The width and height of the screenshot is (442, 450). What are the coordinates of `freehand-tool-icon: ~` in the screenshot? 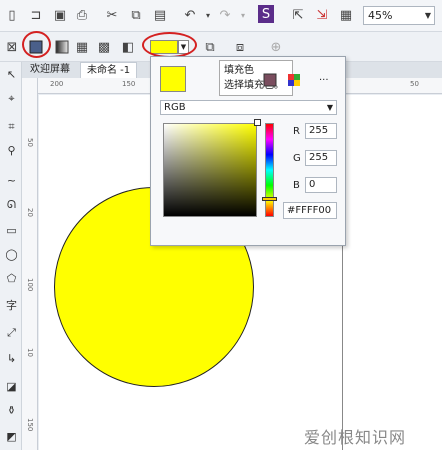 It's located at (11, 180).